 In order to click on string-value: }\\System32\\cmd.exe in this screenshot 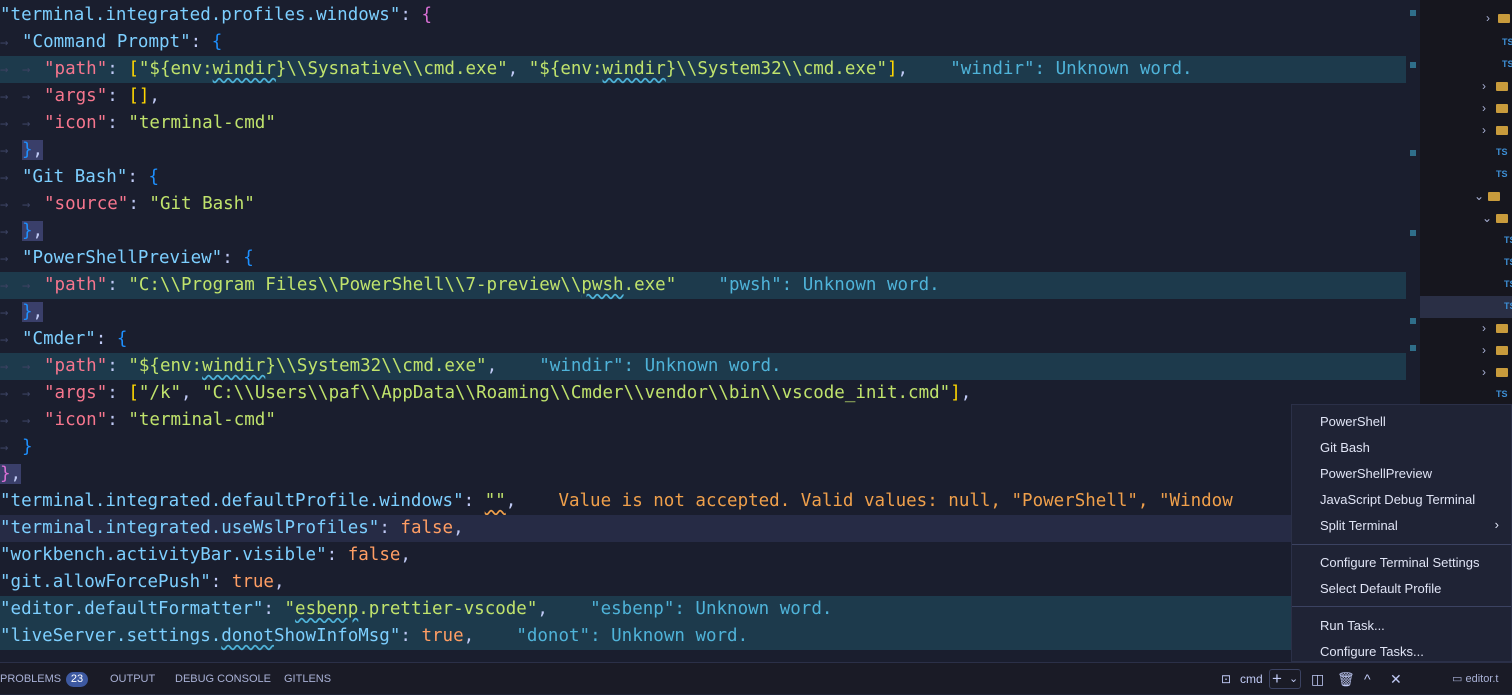, I will do `click(771, 69)`.